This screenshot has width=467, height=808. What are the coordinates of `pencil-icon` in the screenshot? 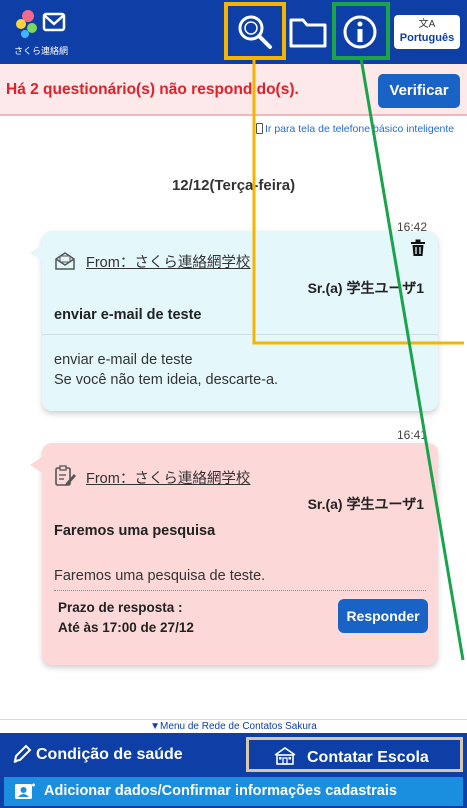 It's located at (22, 753).